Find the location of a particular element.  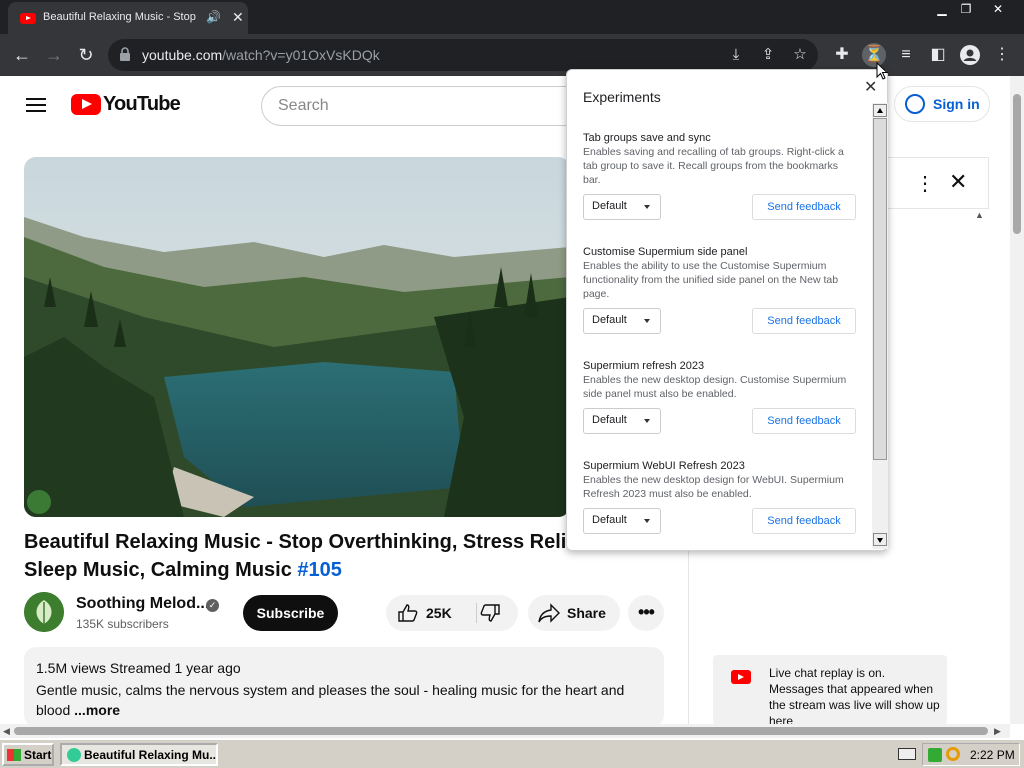

flag-name: Supermium WebUI Refresh 2023 is located at coordinates (664, 466).